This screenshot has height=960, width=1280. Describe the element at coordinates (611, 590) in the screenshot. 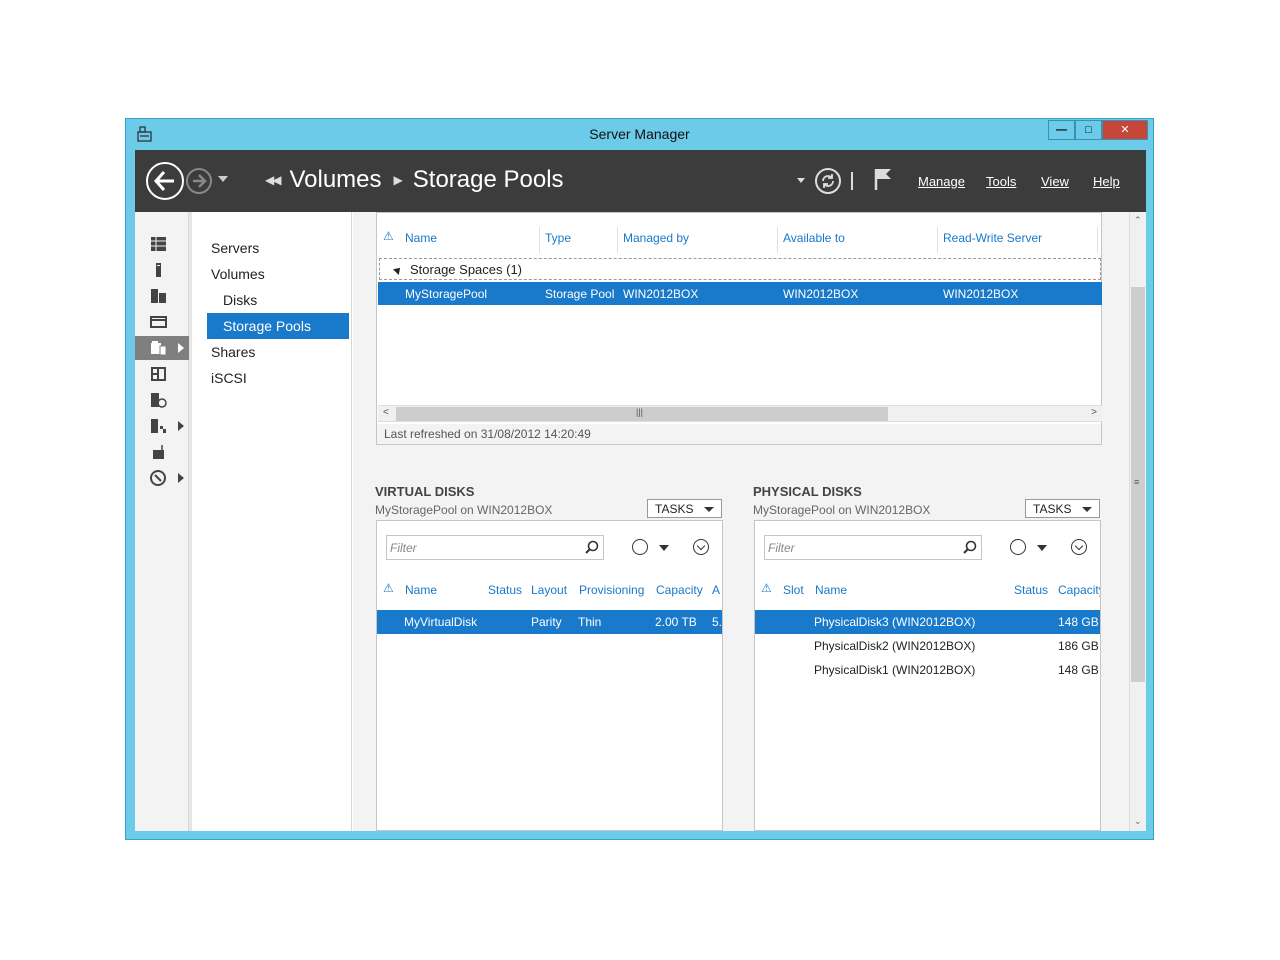

I see `column-header-provisioning: Provisioning` at that location.